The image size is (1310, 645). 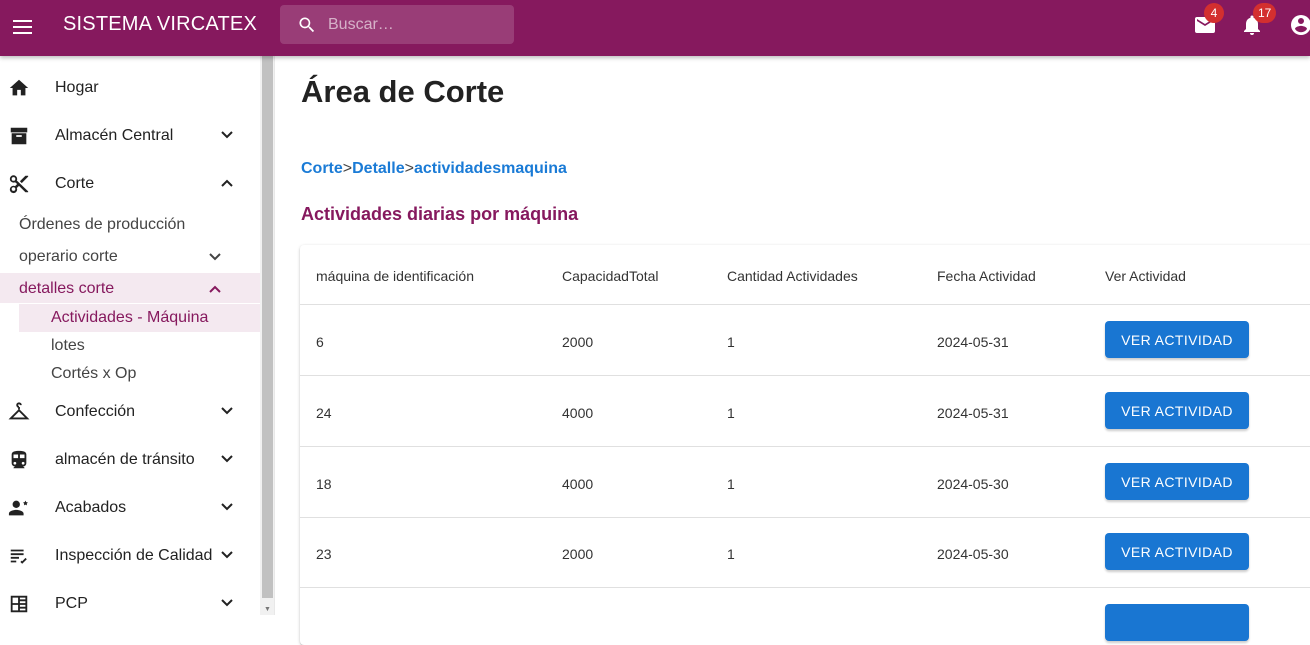 I want to click on notifications-button: 17, so click(x=1258, y=20).